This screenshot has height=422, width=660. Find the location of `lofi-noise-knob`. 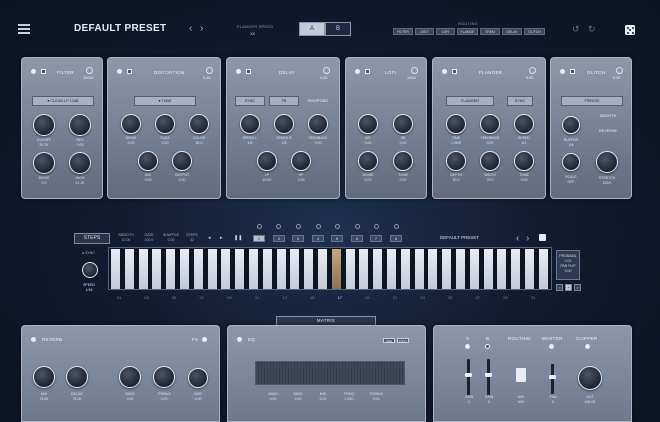

lofi-noise-knob is located at coordinates (368, 161).